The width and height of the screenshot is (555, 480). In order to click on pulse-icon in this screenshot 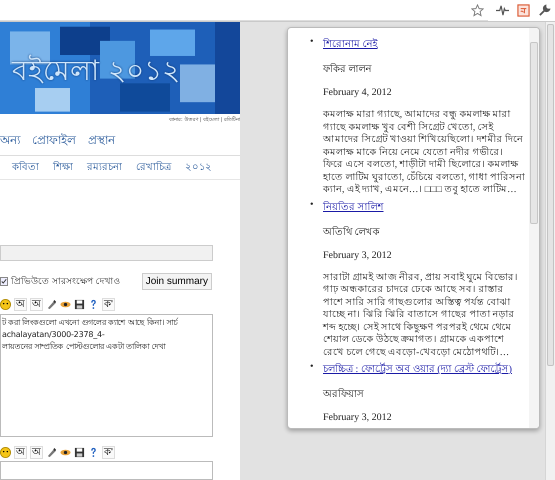, I will do `click(502, 10)`.